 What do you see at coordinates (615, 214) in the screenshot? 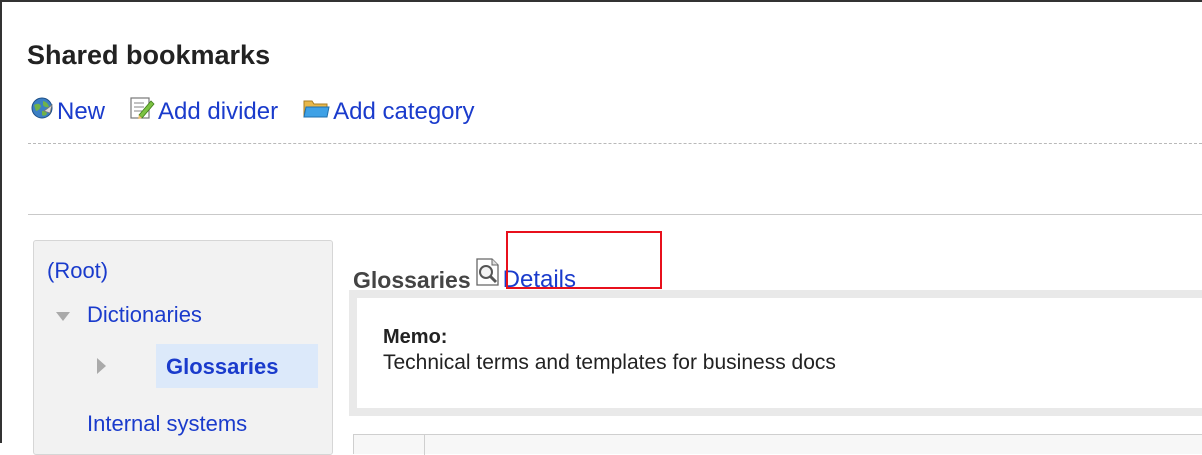
I see `section-divider` at bounding box center [615, 214].